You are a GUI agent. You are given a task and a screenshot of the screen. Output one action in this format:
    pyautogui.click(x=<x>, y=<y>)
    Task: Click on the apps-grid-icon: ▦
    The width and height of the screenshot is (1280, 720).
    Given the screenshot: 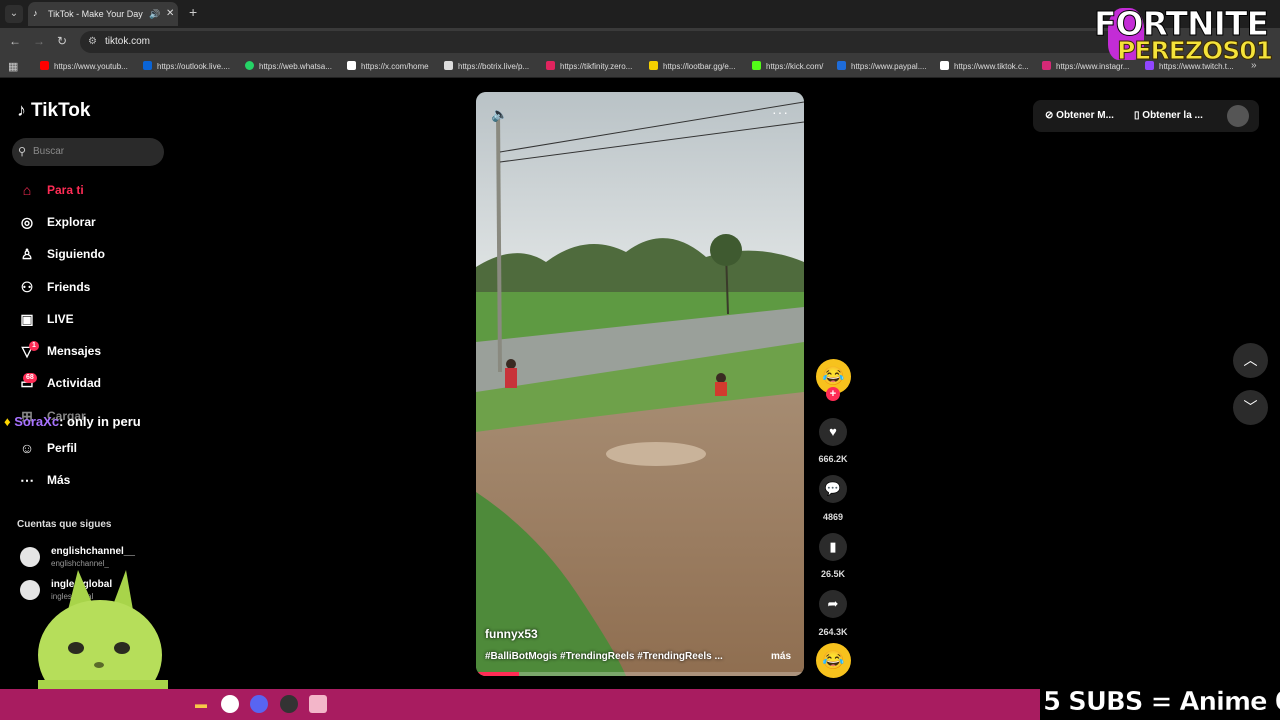 What is the action you would take?
    pyautogui.click(x=13, y=66)
    